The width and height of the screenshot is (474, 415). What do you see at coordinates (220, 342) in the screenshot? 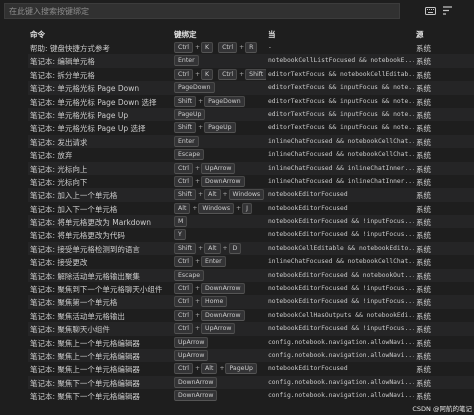
I see `keybinding-cell: UpArrow` at bounding box center [220, 342].